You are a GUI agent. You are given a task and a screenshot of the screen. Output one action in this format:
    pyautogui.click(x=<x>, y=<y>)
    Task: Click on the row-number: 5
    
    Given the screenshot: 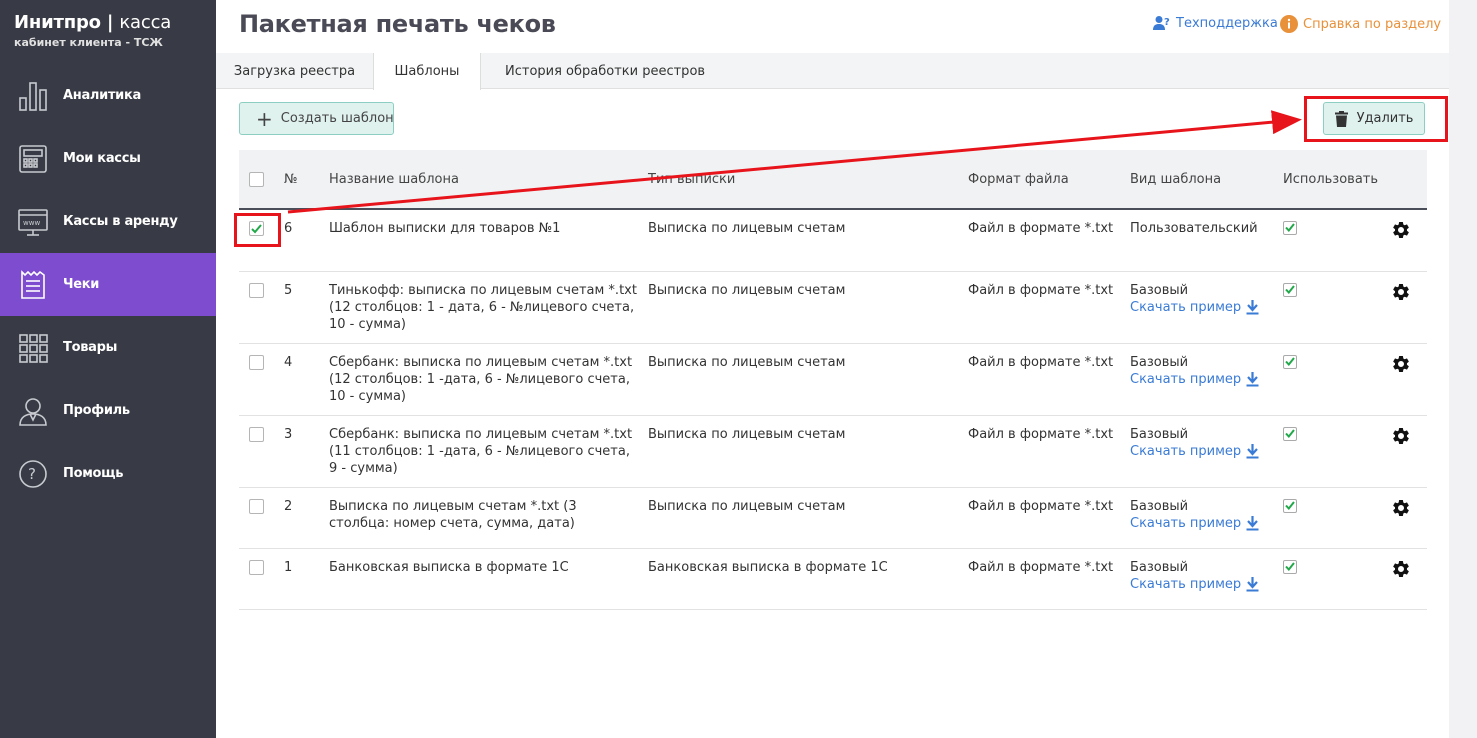 What is the action you would take?
    pyautogui.click(x=288, y=290)
    